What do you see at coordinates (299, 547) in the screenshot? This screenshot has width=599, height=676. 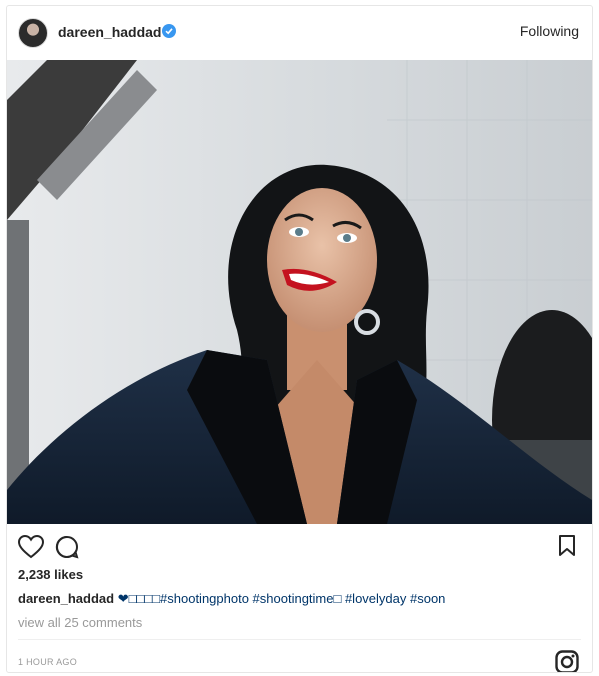 I see `action-bar` at bounding box center [299, 547].